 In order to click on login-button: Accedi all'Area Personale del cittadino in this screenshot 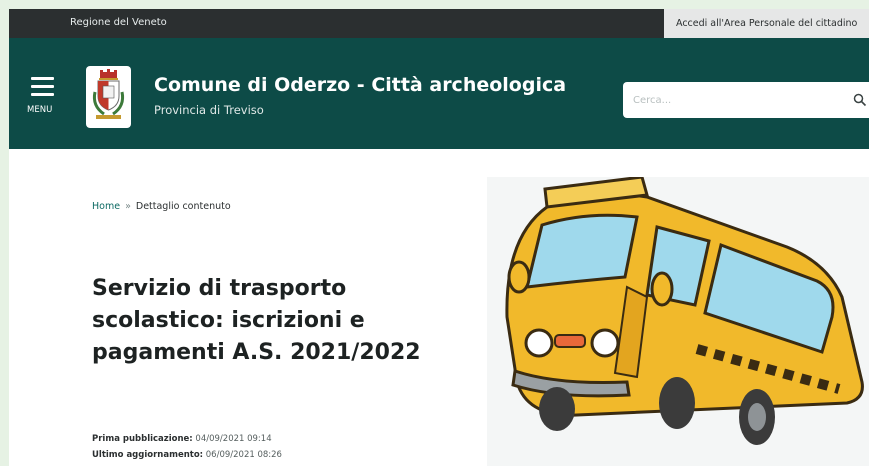, I will do `click(766, 23)`.